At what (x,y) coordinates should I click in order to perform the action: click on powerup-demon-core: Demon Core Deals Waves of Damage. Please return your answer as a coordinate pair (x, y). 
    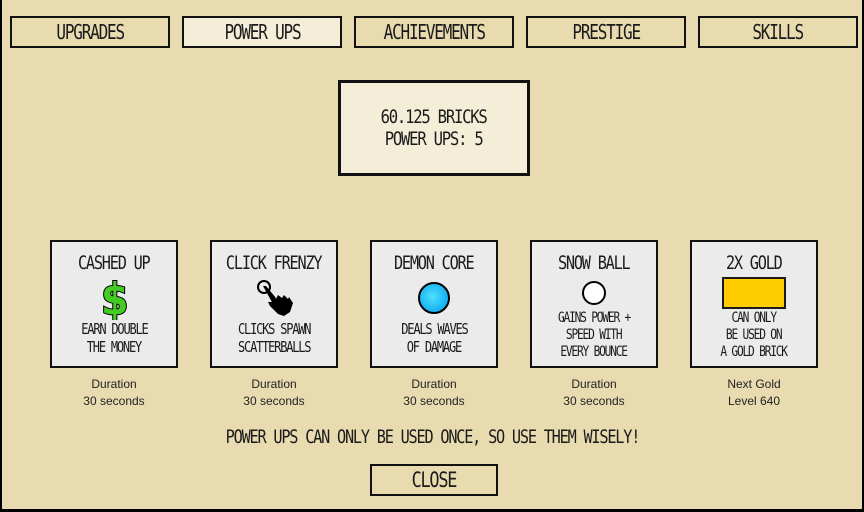
    Looking at the image, I should click on (434, 325).